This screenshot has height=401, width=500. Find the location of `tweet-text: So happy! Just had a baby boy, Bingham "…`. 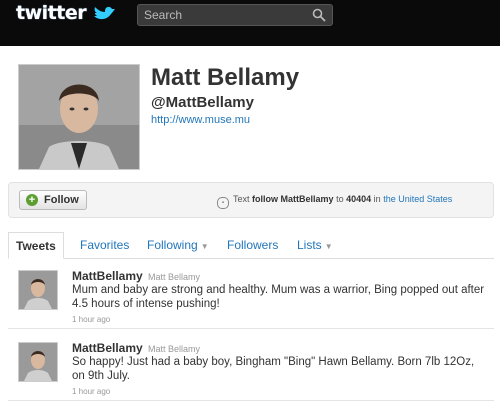

tweet-text: So happy! Just had a baby boy, Bingham "… is located at coordinates (273, 369).